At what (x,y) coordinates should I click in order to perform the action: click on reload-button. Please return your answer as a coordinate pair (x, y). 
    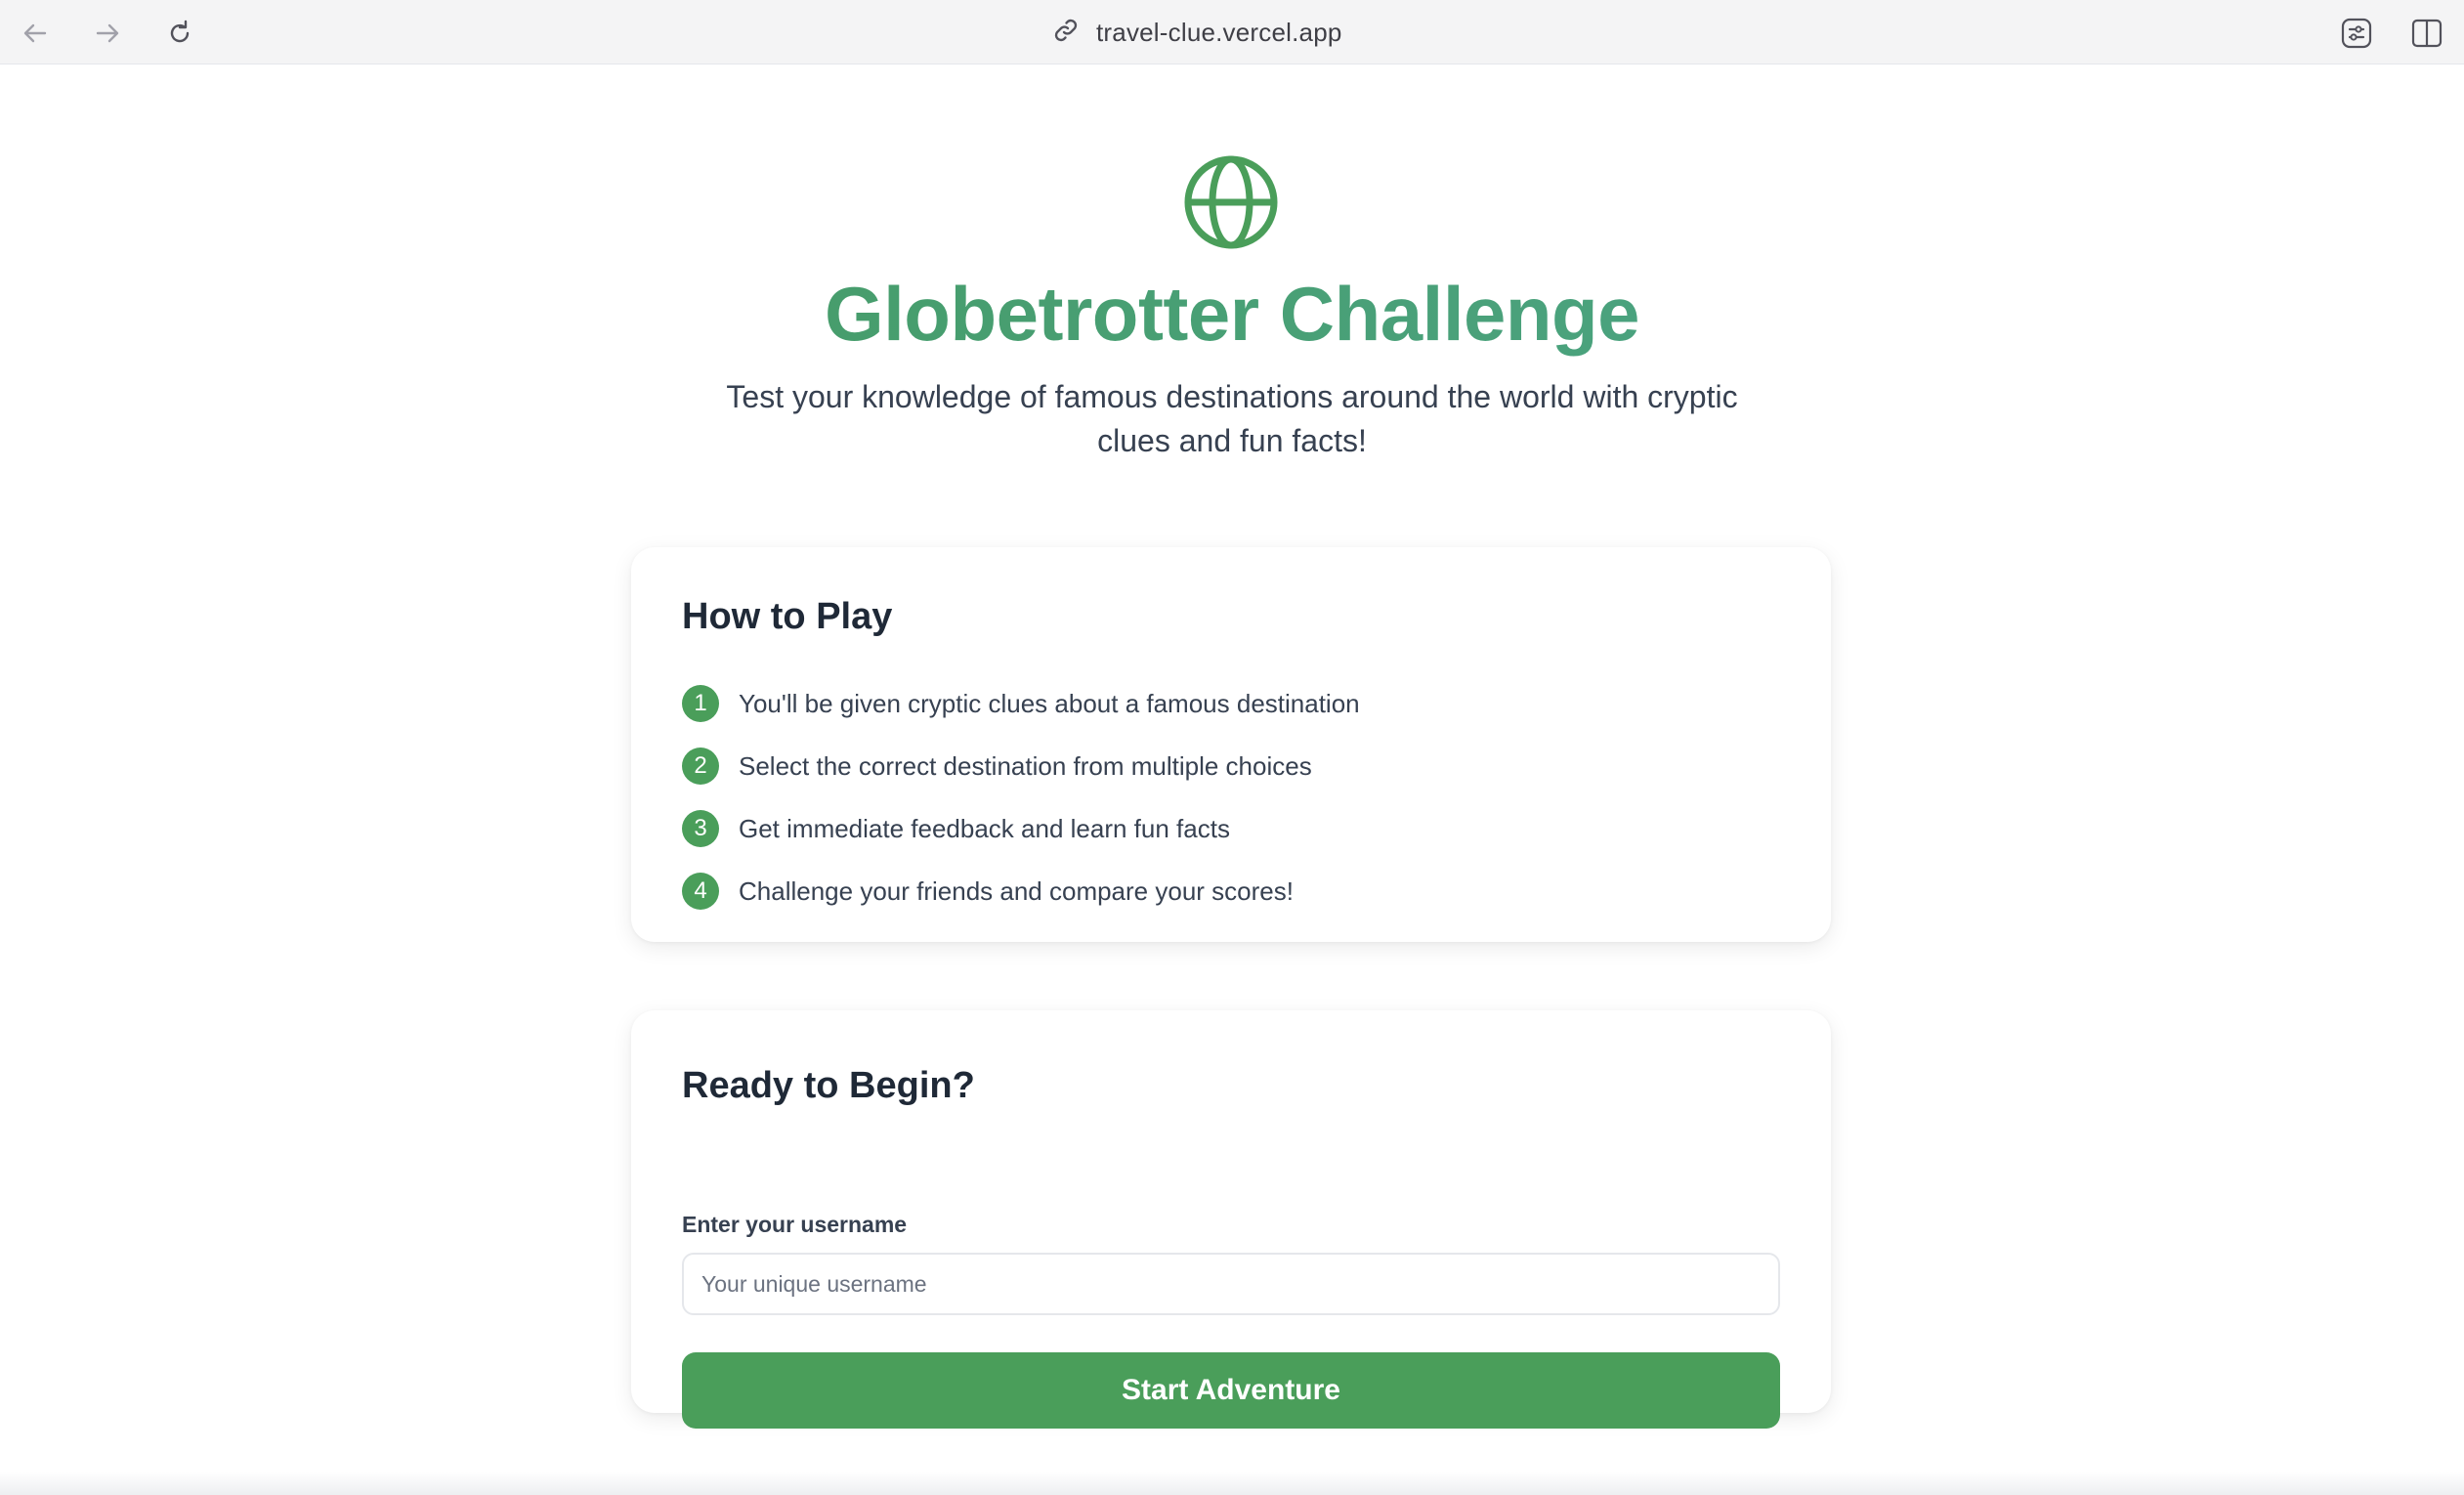
    Looking at the image, I should click on (179, 33).